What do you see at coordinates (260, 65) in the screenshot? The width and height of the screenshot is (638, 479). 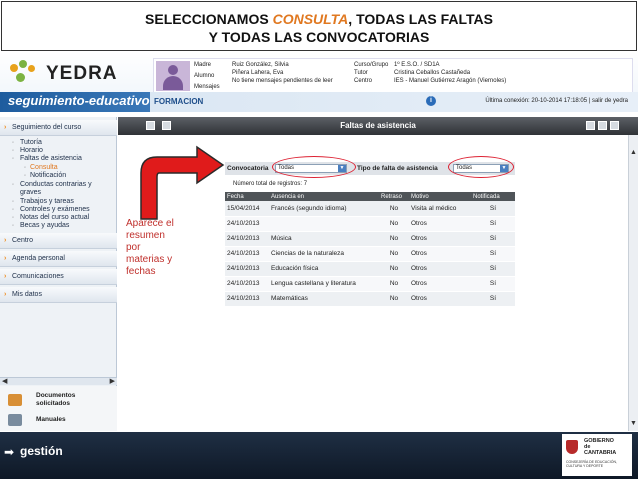 I see `madre-name: Ruiz González, Silvia` at bounding box center [260, 65].